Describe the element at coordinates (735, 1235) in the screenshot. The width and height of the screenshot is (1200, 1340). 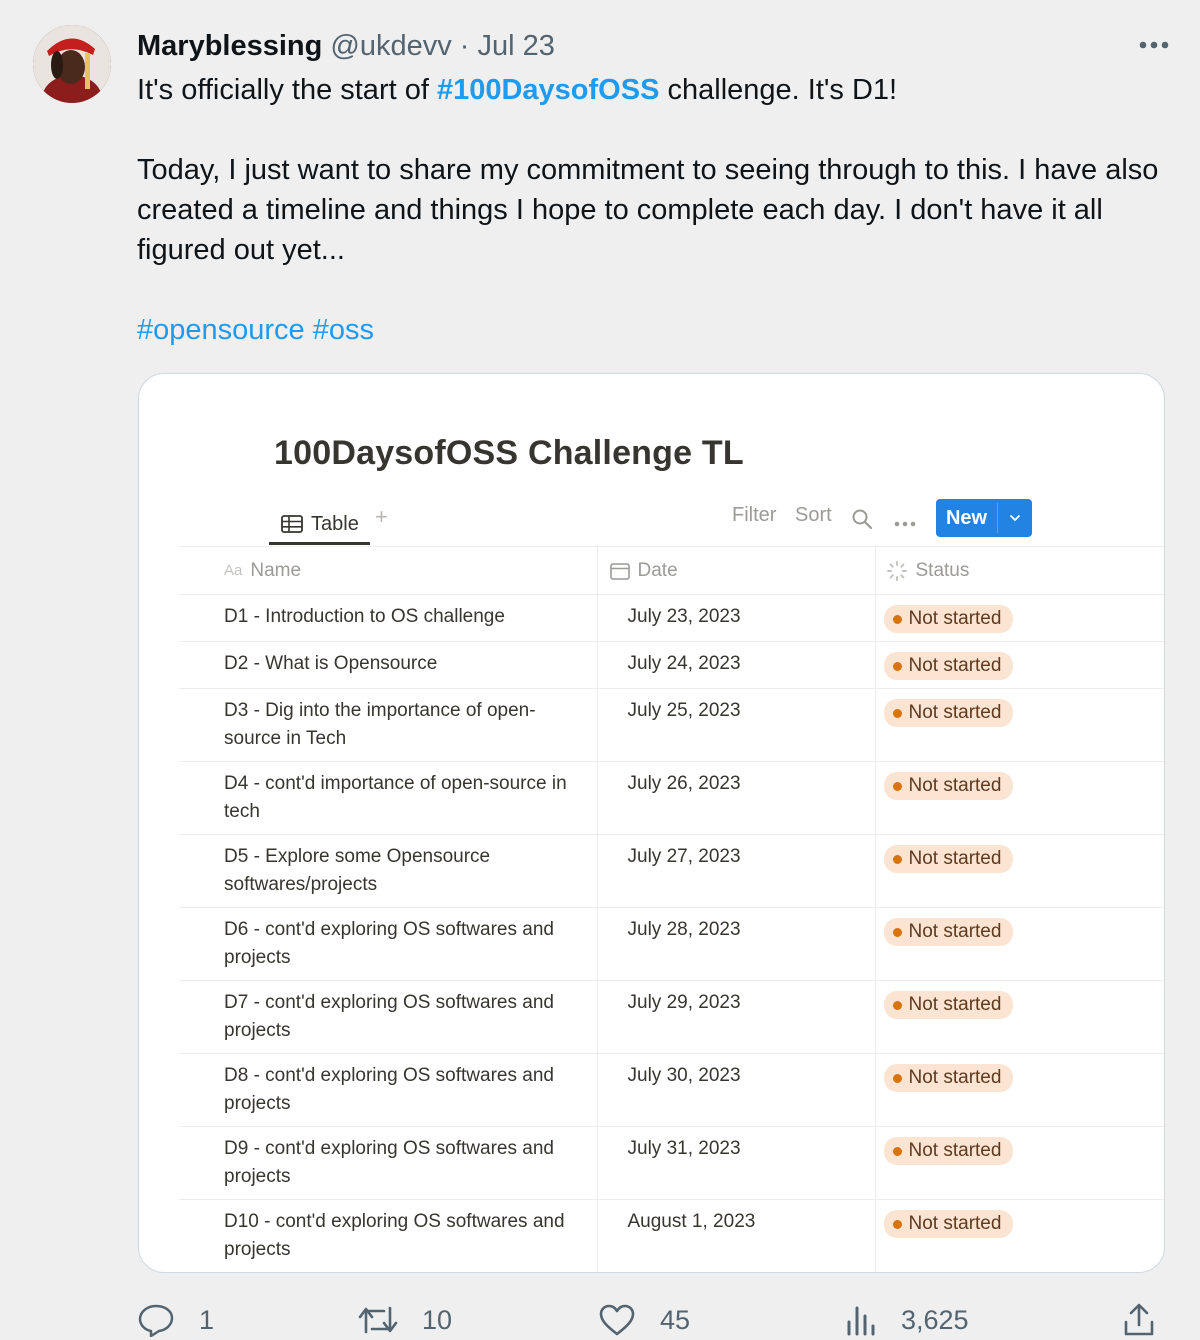
I see `row-date: August 1, 2023` at that location.